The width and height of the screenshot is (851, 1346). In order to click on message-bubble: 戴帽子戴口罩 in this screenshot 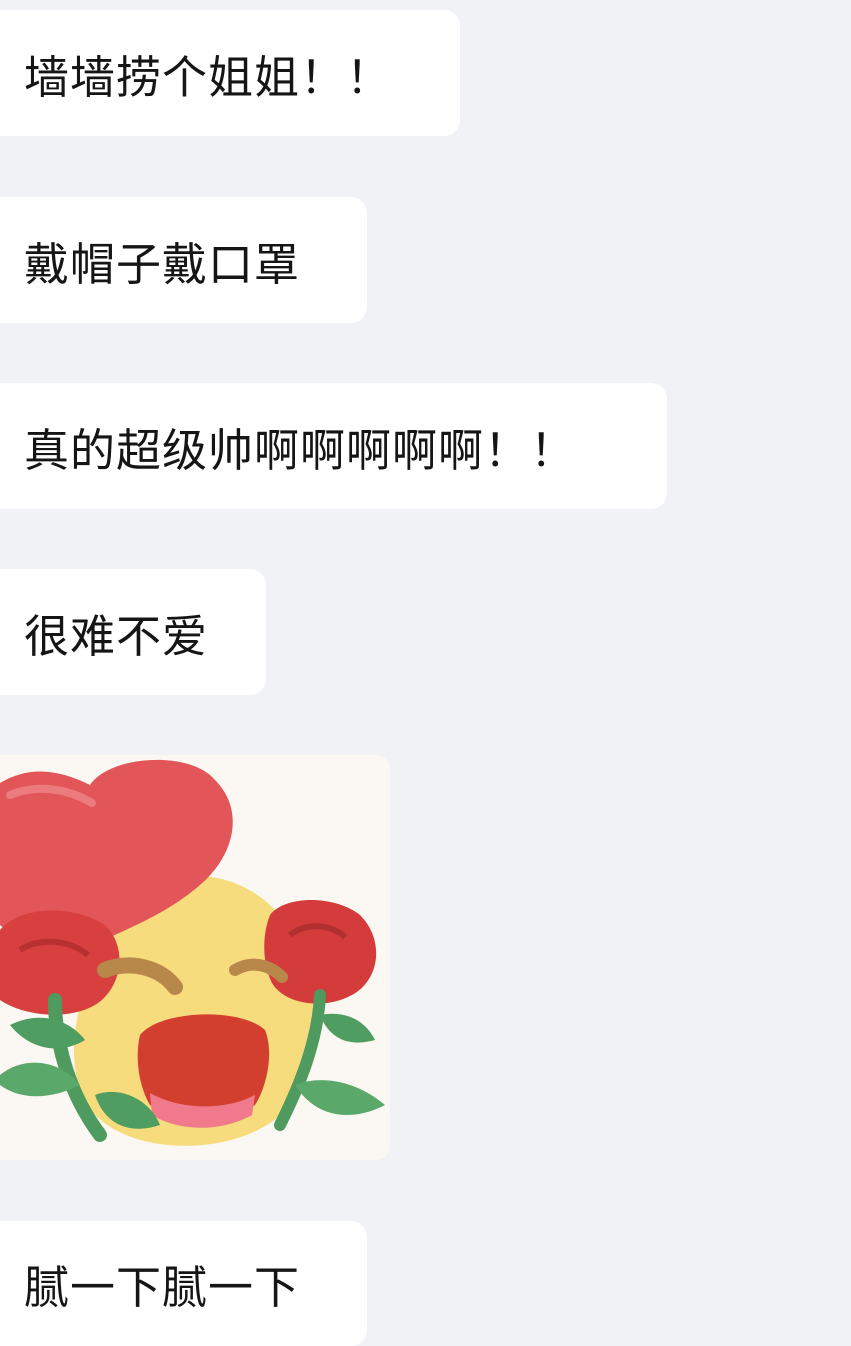, I will do `click(183, 260)`.